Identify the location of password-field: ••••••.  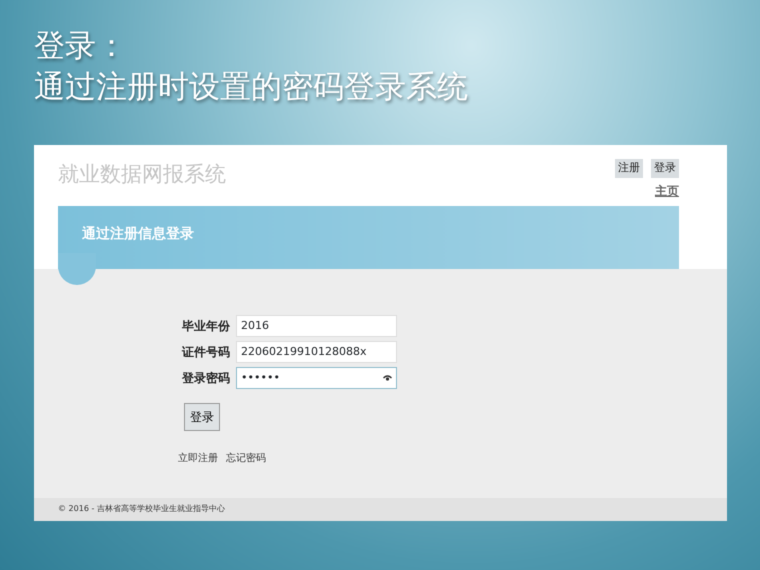
(316, 378).